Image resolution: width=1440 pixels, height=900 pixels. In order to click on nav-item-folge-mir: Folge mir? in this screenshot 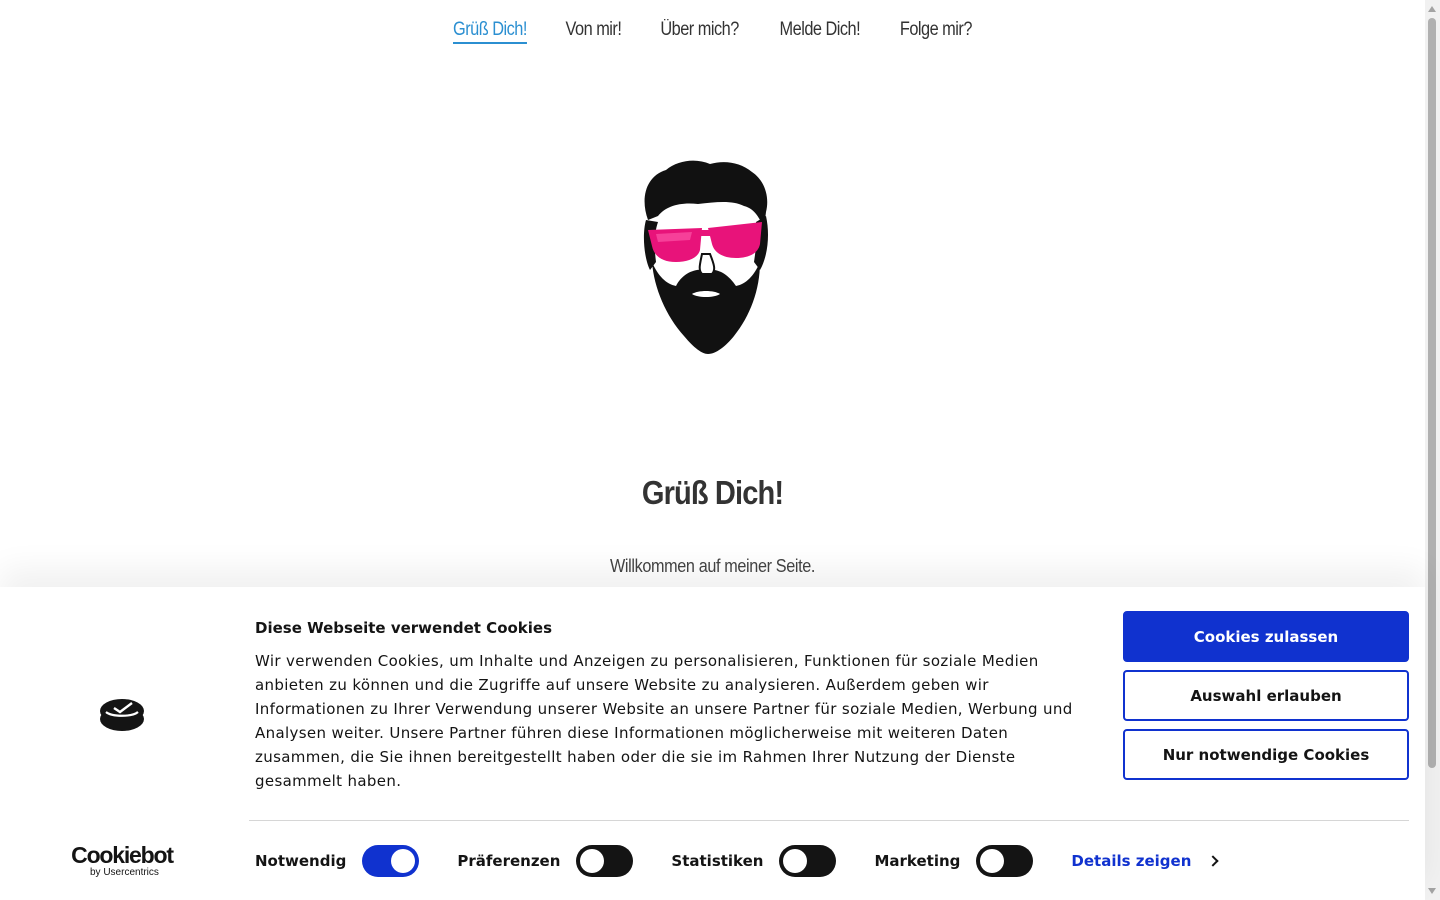, I will do `click(936, 20)`.